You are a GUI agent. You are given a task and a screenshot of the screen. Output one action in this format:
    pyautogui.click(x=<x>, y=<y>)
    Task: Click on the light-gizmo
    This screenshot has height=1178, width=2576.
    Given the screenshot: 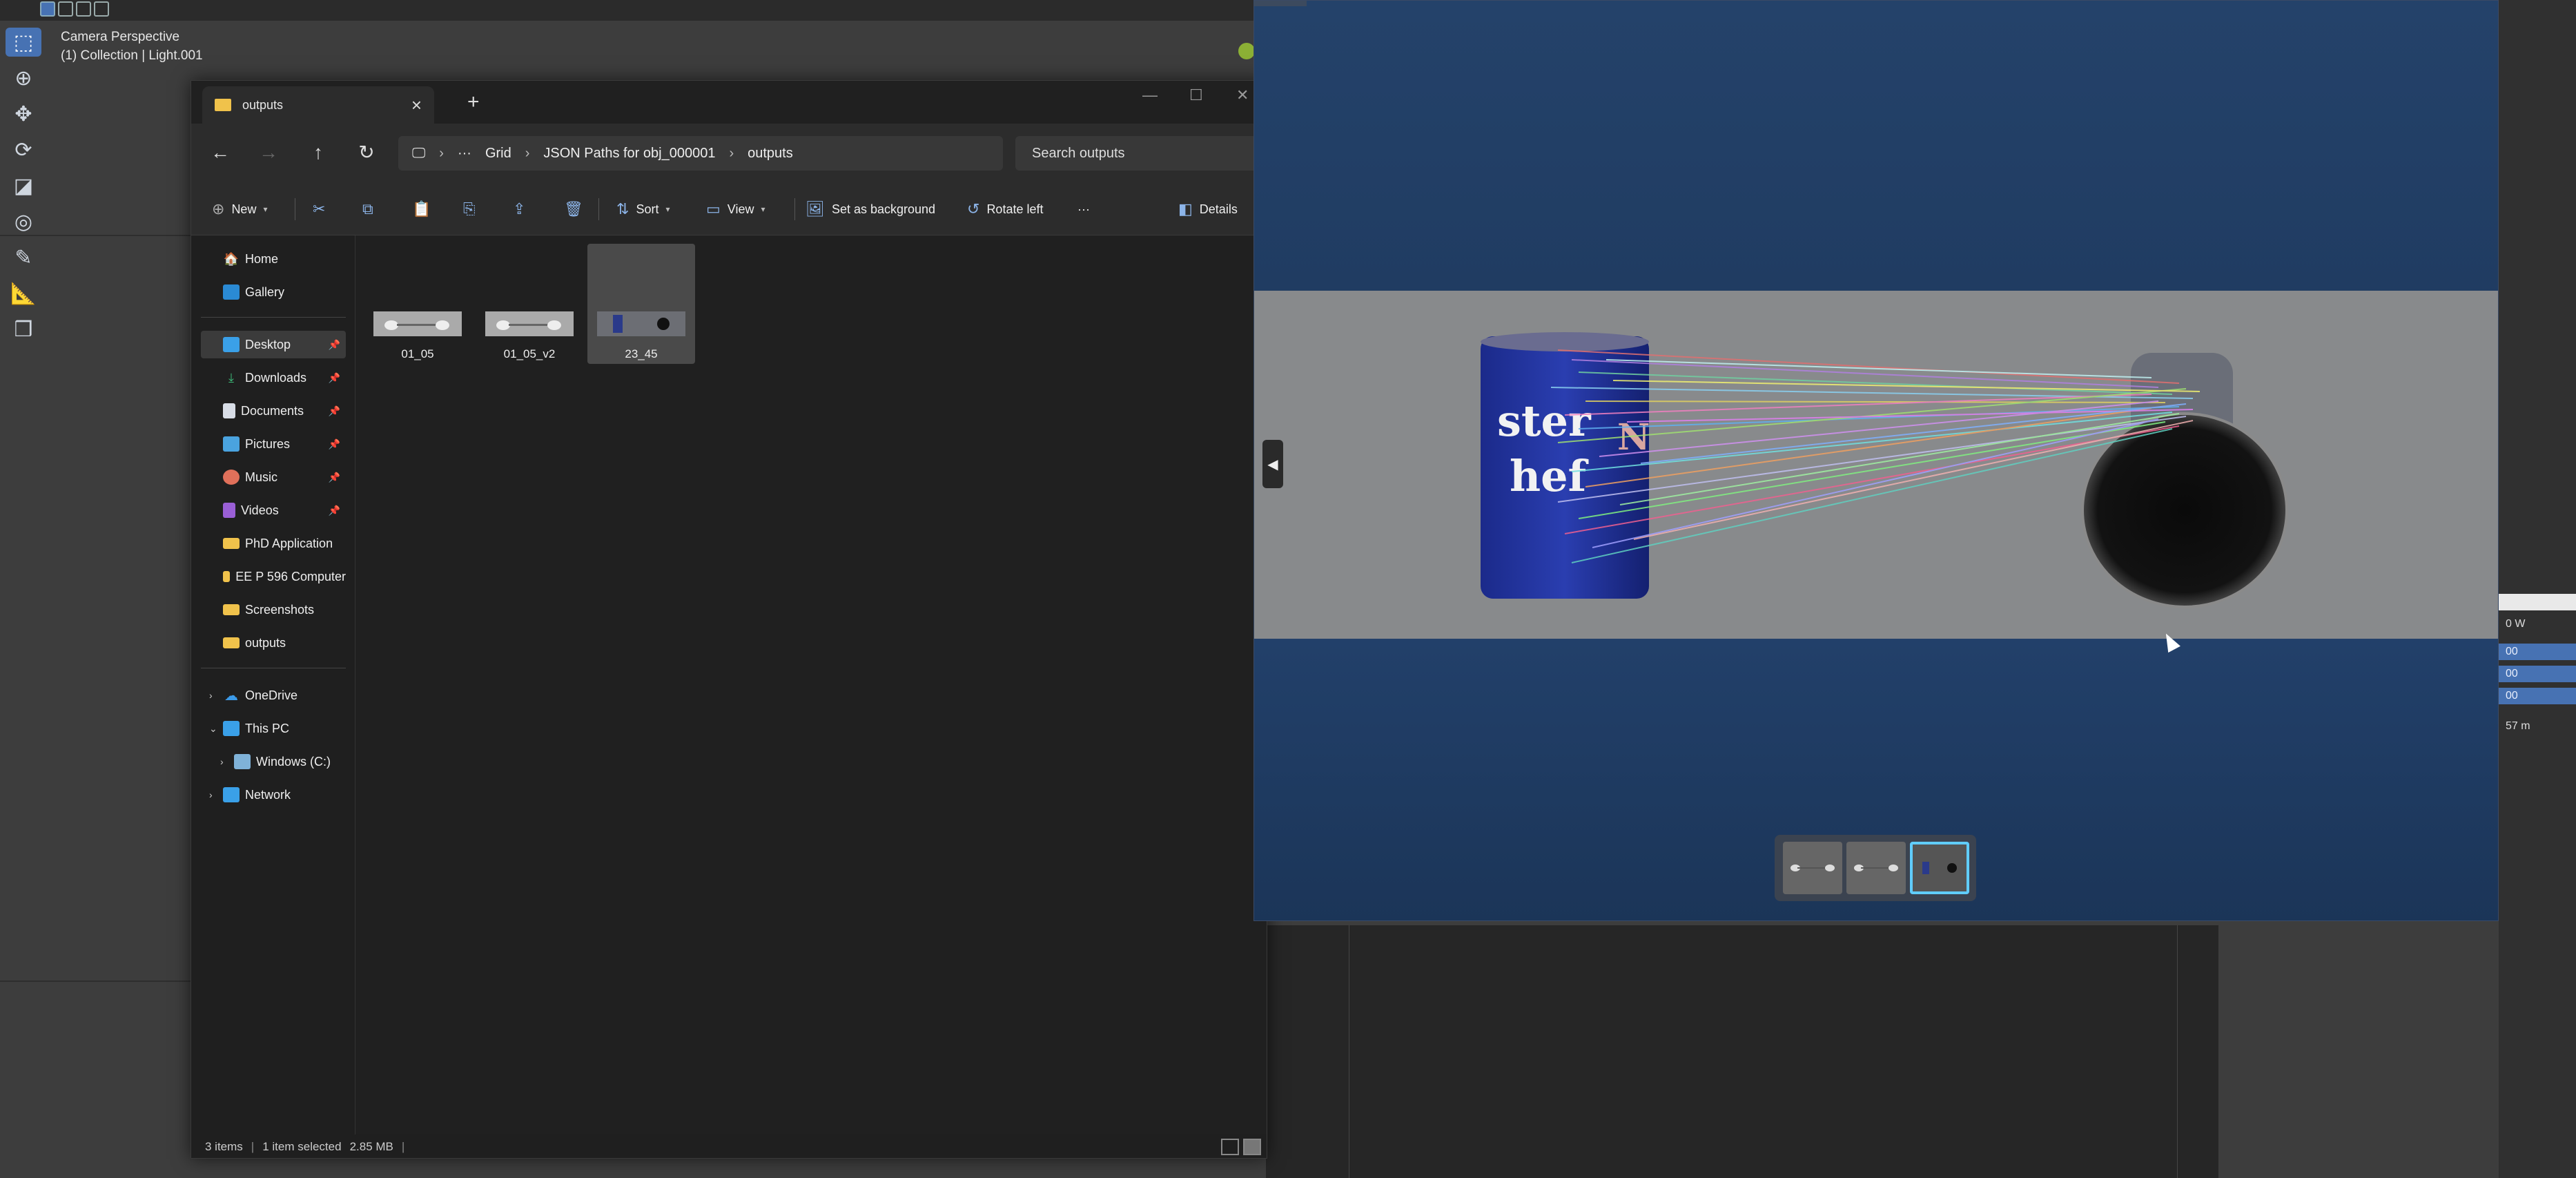 What is the action you would take?
    pyautogui.click(x=1246, y=51)
    